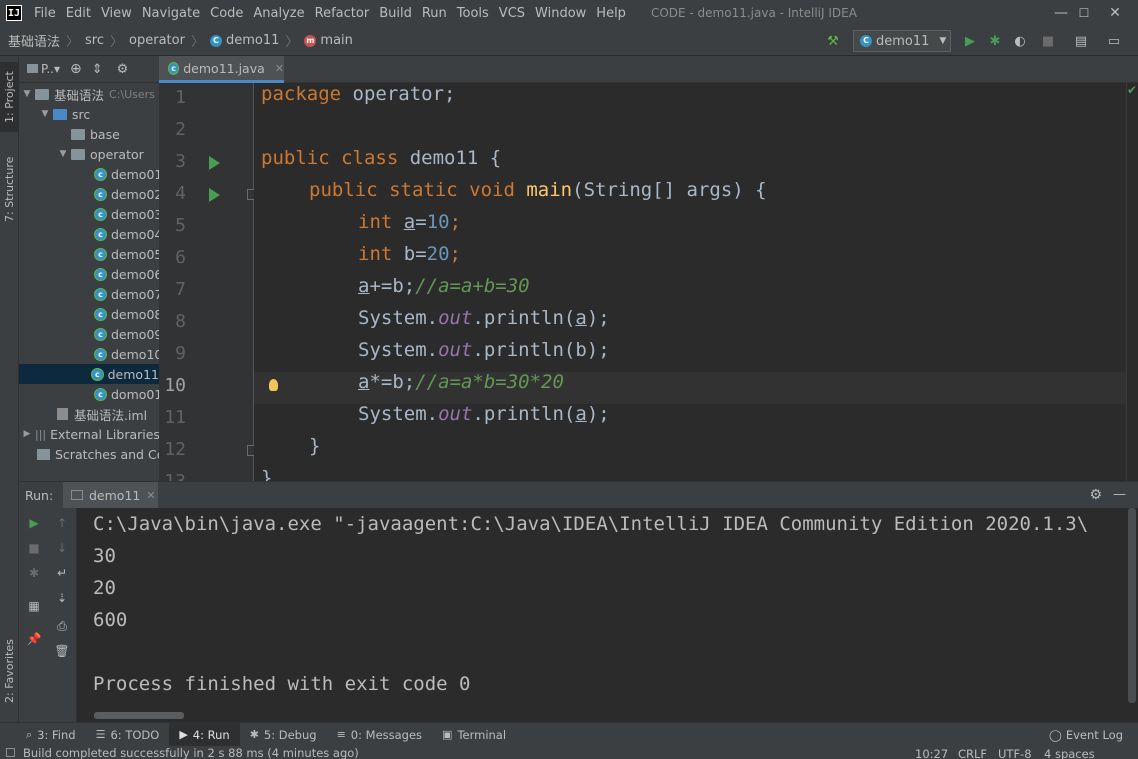 This screenshot has height=759, width=1138. Describe the element at coordinates (78, 134) in the screenshot. I see `package-icon` at that location.